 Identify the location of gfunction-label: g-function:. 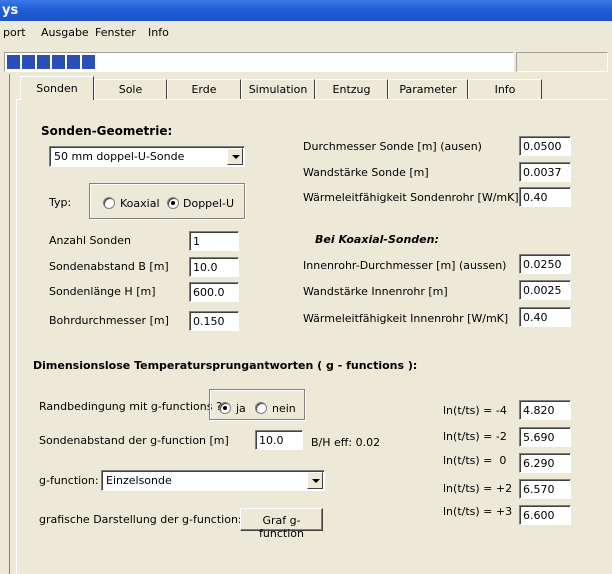
(69, 480).